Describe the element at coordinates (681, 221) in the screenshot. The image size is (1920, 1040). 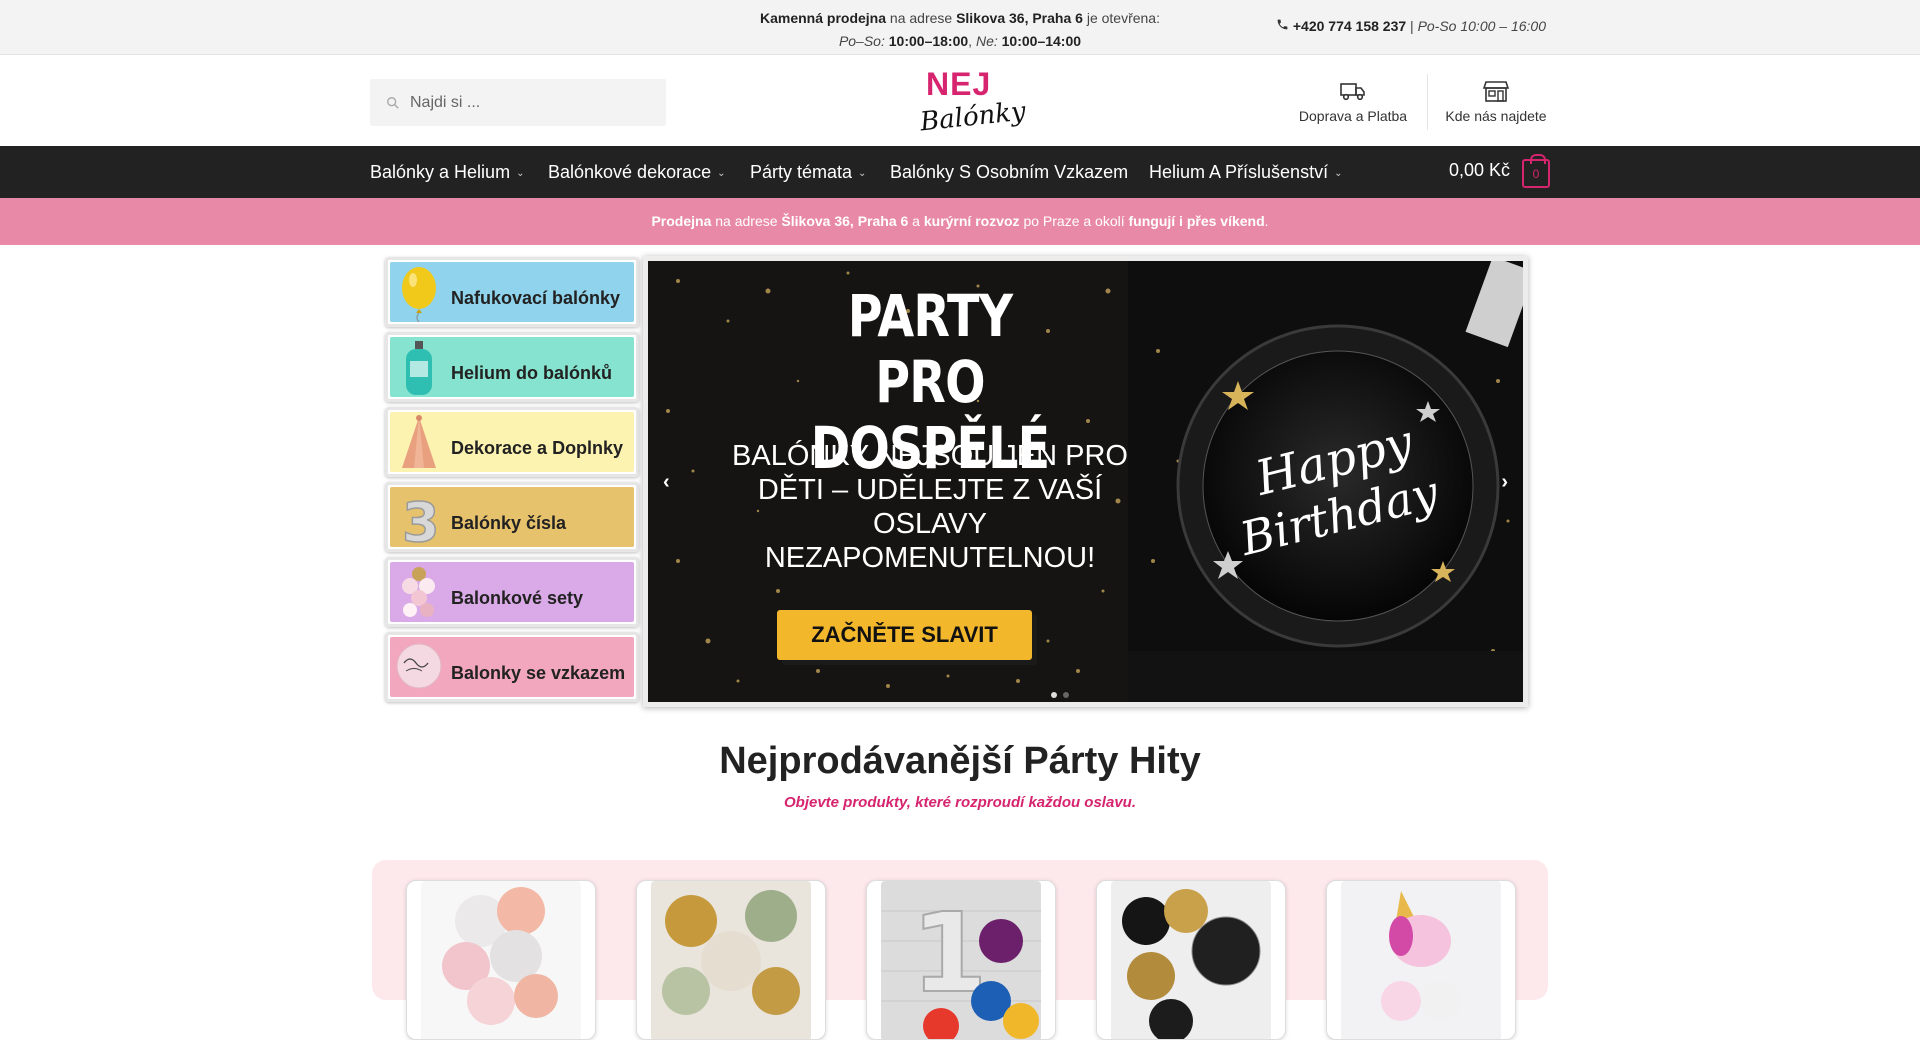
I see `promo-part-1: Prodejna` at that location.